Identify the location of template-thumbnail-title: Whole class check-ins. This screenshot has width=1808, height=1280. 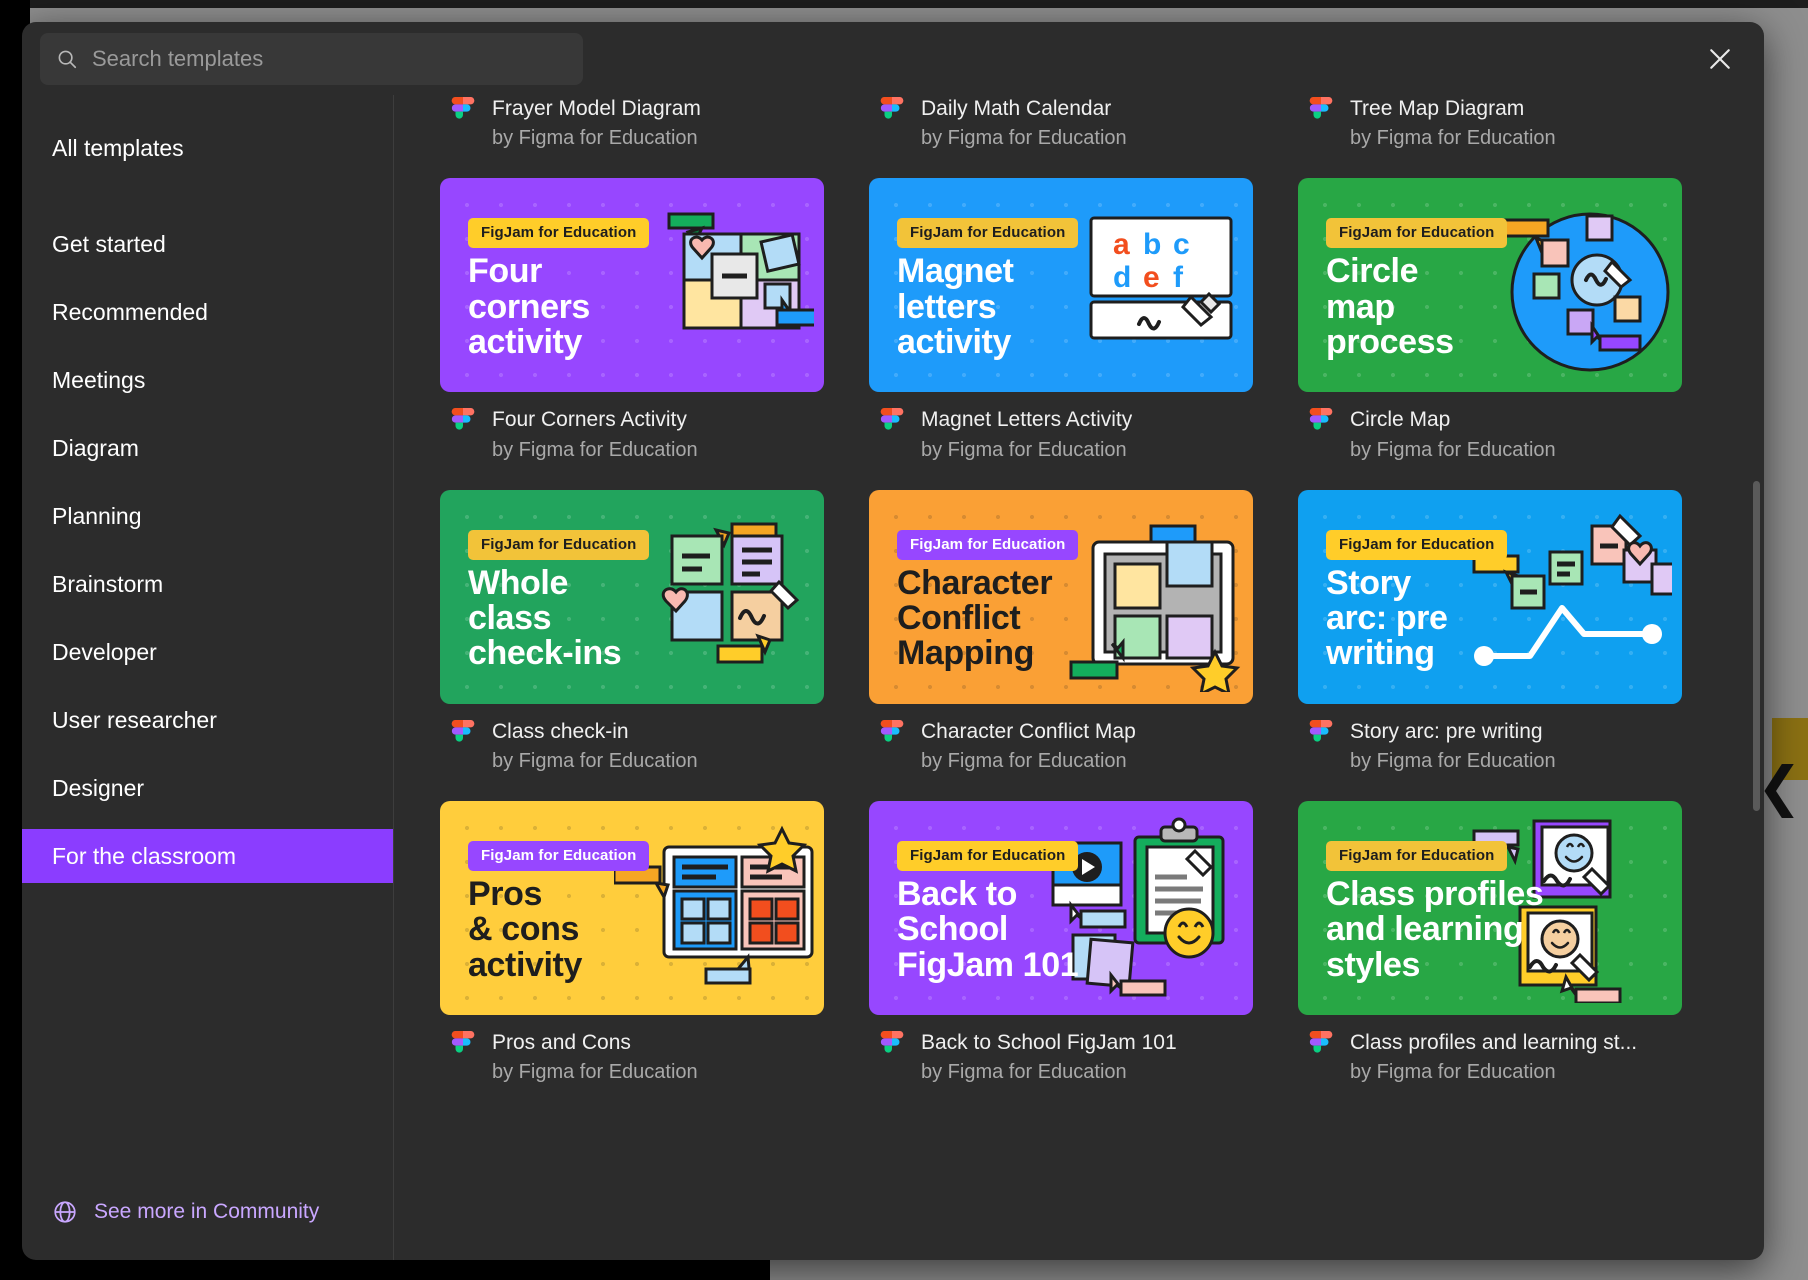
(545, 618).